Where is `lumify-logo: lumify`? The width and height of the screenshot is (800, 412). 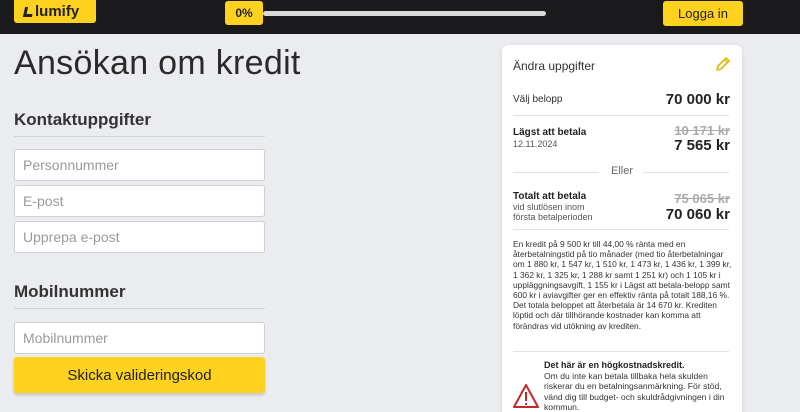
lumify-logo: lumify is located at coordinates (55, 11).